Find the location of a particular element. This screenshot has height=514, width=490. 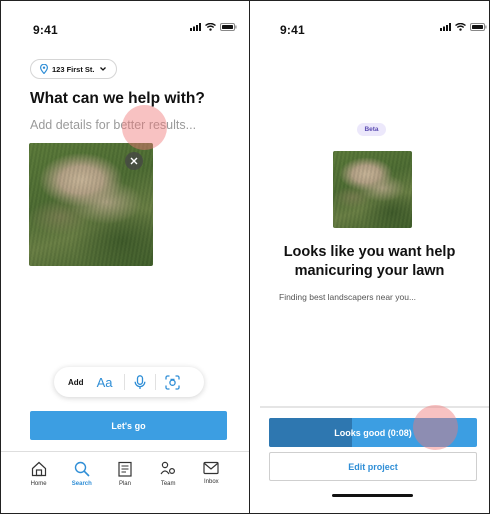

camera-scan-button is located at coordinates (173, 382).